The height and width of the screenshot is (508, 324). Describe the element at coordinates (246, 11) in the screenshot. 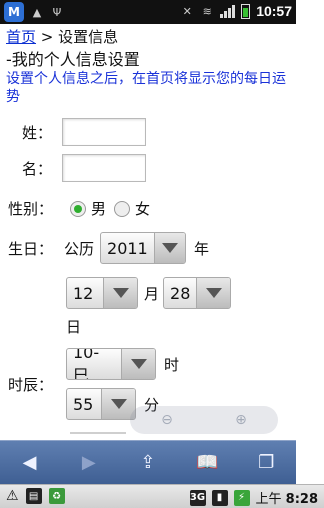

I see `battery-icon` at that location.